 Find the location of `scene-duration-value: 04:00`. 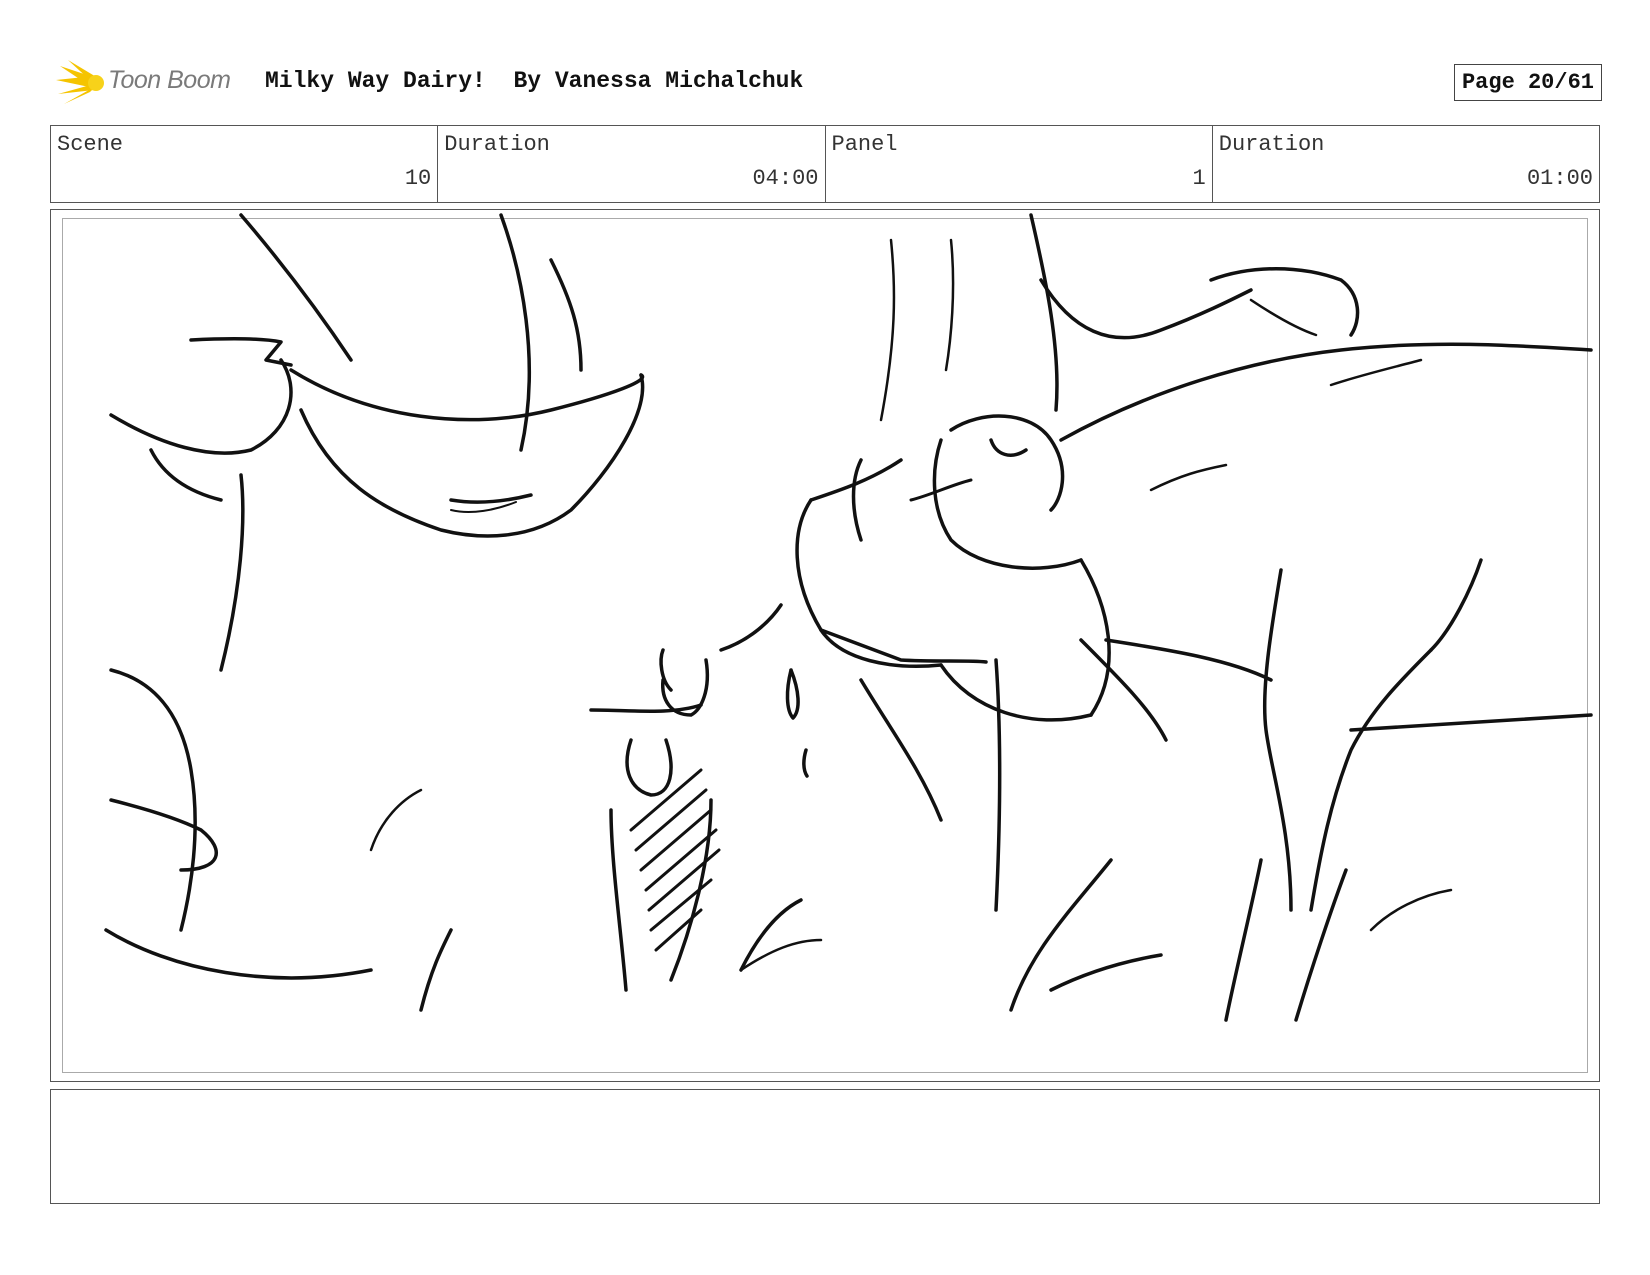

scene-duration-value: 04:00 is located at coordinates (785, 178).